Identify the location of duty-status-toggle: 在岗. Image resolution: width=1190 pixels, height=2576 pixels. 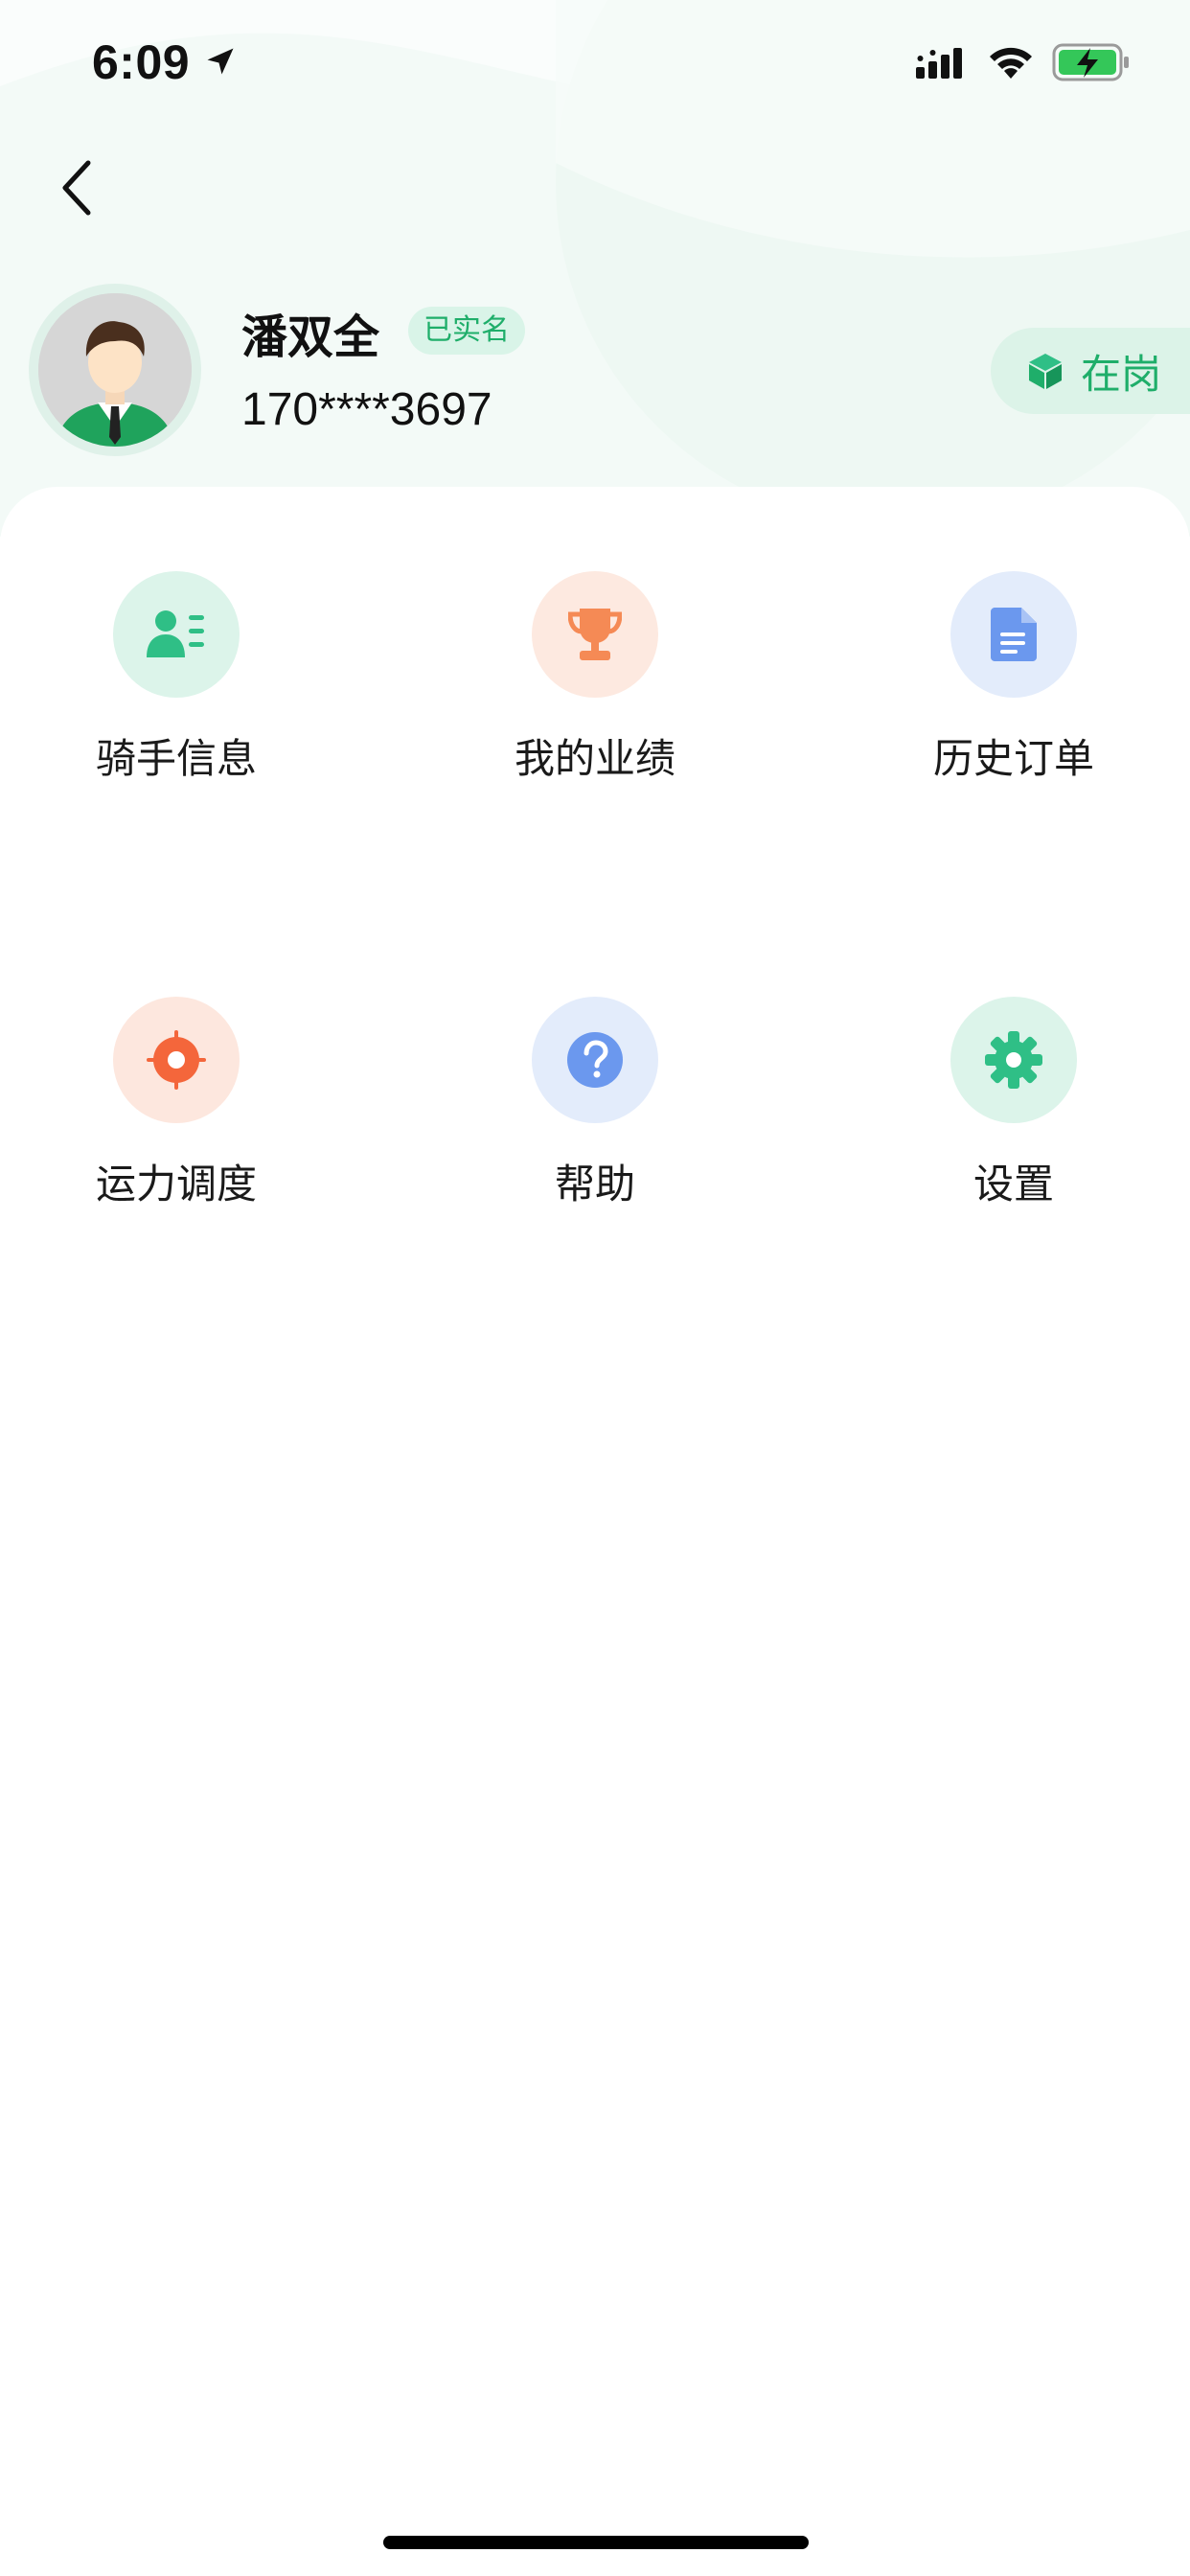
(1091, 371).